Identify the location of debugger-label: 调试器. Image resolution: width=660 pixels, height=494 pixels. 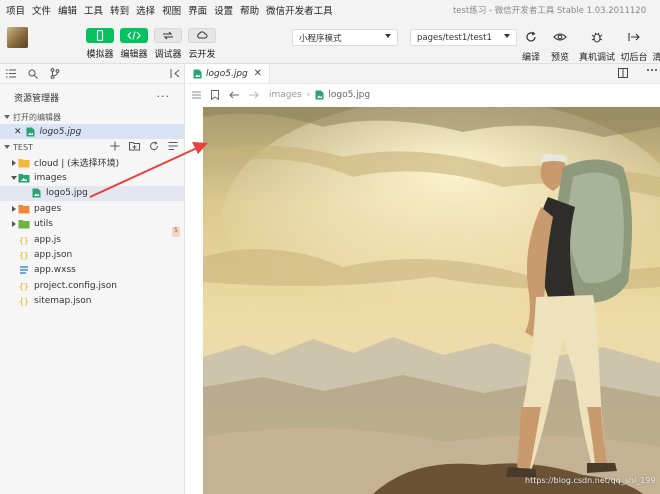
(168, 55).